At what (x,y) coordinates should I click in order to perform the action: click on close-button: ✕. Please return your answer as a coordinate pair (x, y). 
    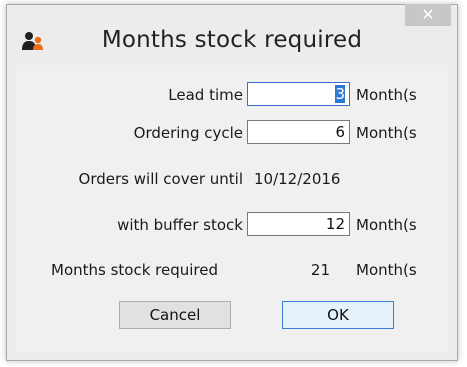
    Looking at the image, I should click on (428, 15).